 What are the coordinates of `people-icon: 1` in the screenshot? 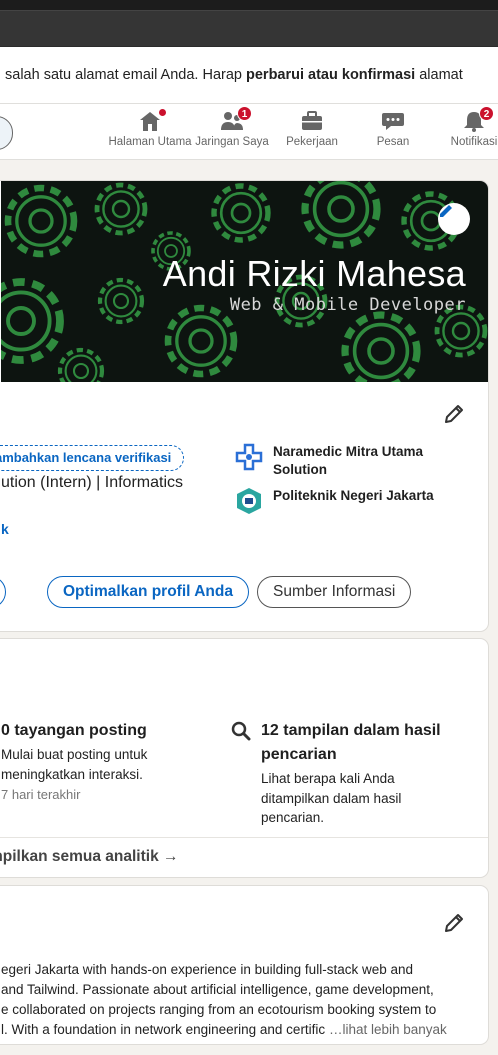 It's located at (236, 119).